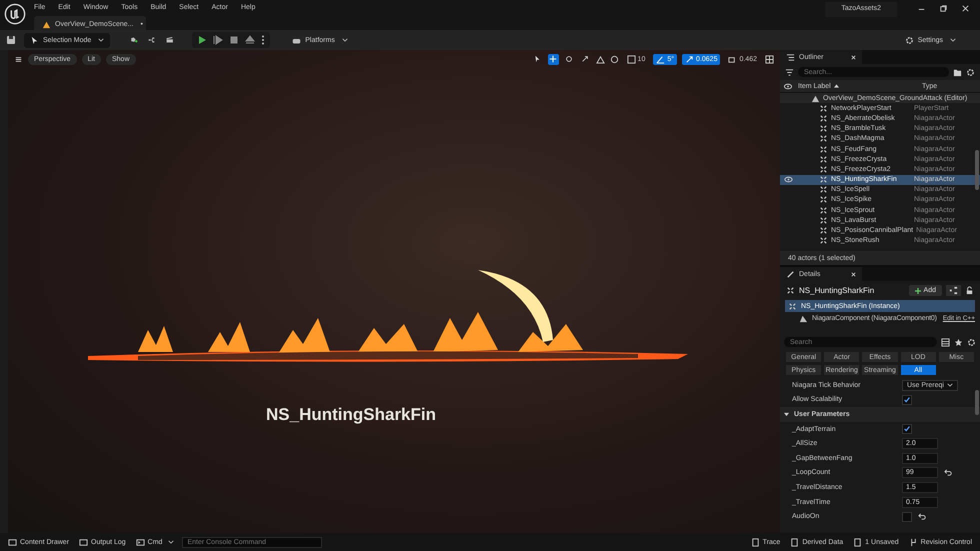 The height and width of the screenshot is (551, 980). I want to click on scale-tool-icon, so click(585, 59).